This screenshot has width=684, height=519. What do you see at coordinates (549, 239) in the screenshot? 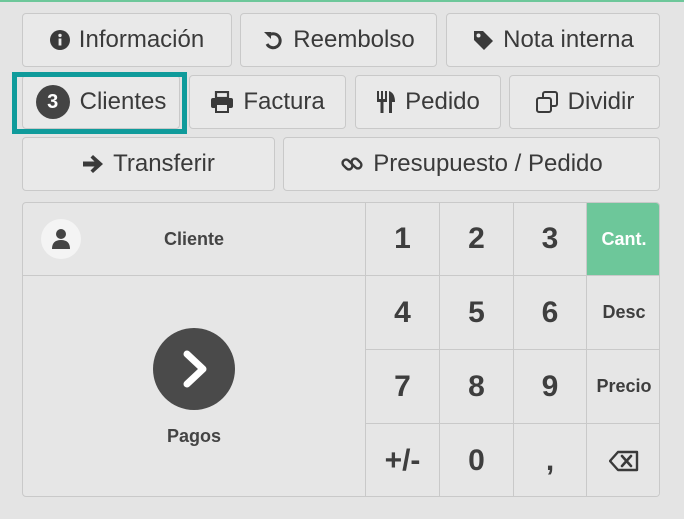
I see `numpad-key-3: 3` at bounding box center [549, 239].